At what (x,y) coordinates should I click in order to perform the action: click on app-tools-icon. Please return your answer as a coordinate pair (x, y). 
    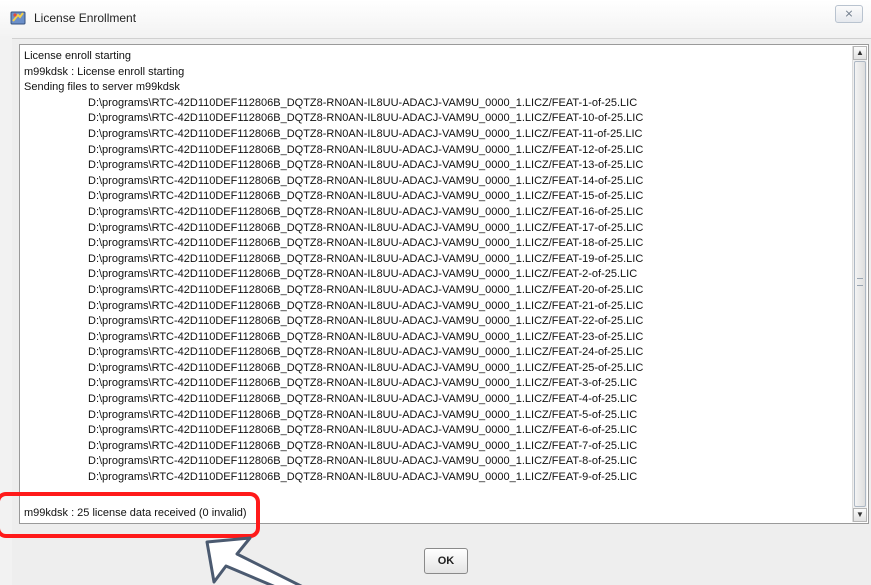
    Looking at the image, I should click on (18, 18).